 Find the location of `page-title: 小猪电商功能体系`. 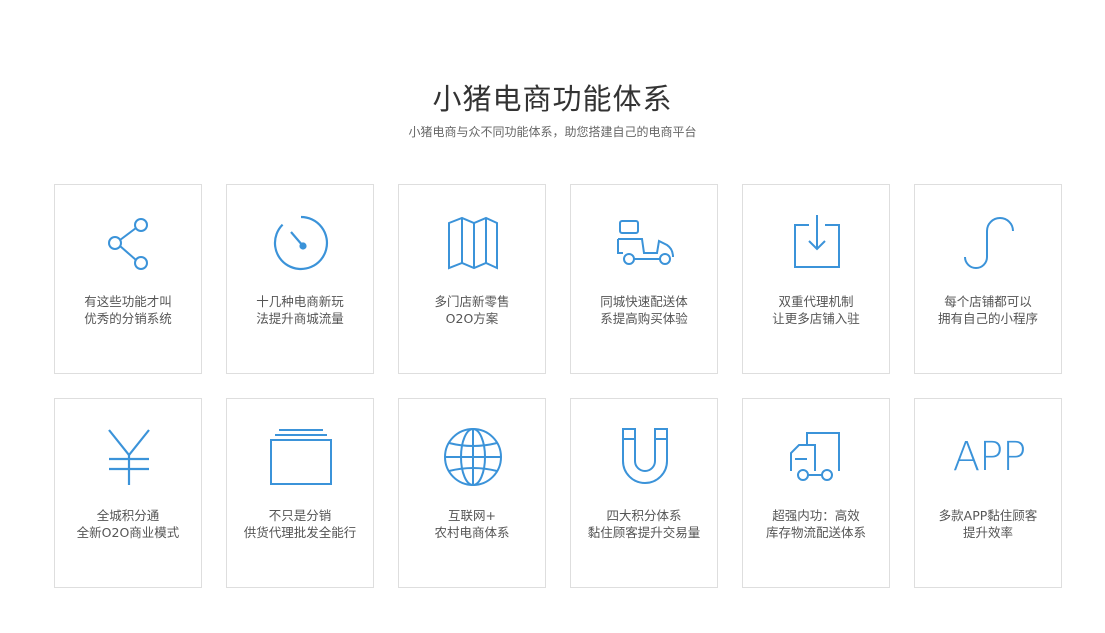

page-title: 小猪电商功能体系 is located at coordinates (552, 99).